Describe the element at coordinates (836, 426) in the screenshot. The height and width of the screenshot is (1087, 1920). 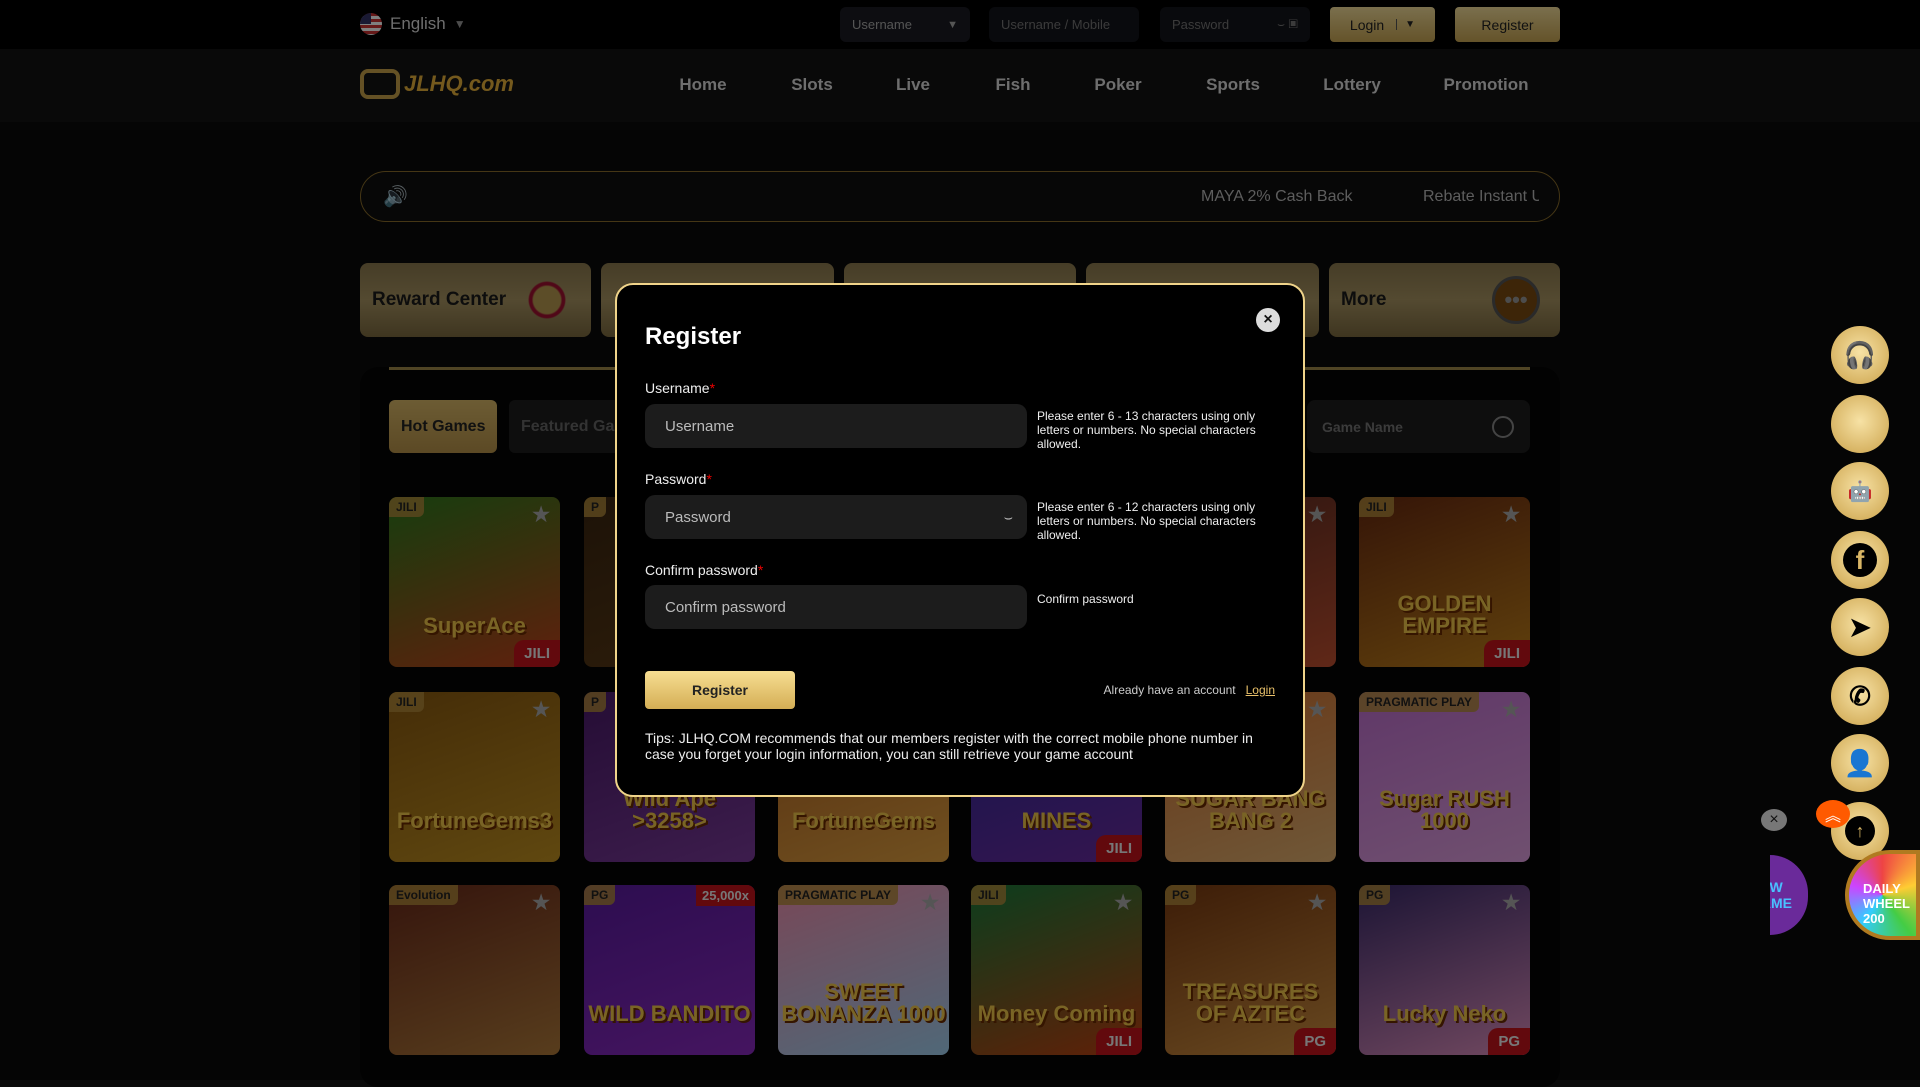
I see `register-username-input: Username` at that location.